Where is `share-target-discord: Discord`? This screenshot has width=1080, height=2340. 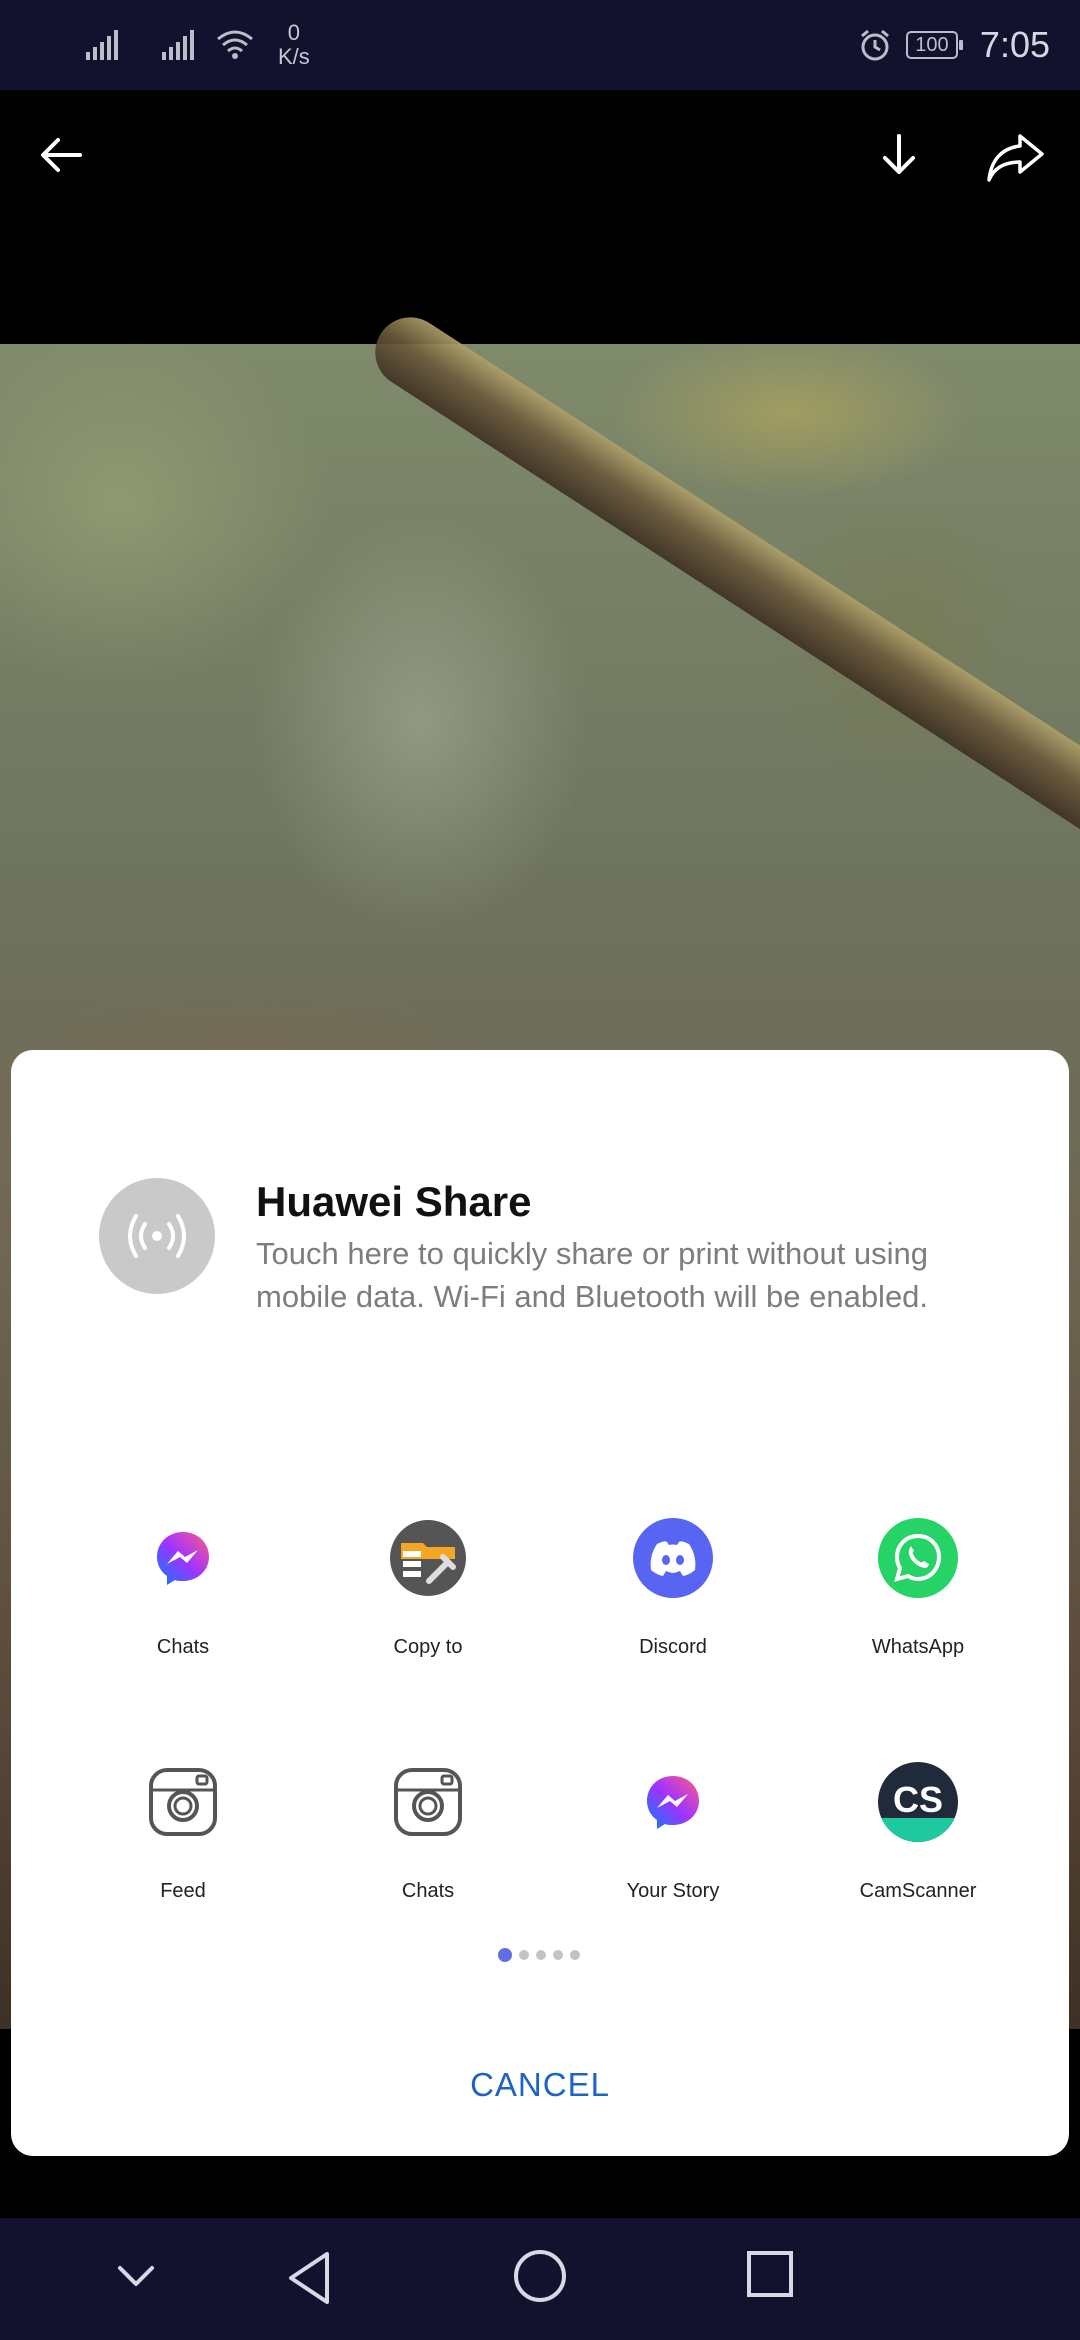
share-target-discord: Discord is located at coordinates (673, 1588).